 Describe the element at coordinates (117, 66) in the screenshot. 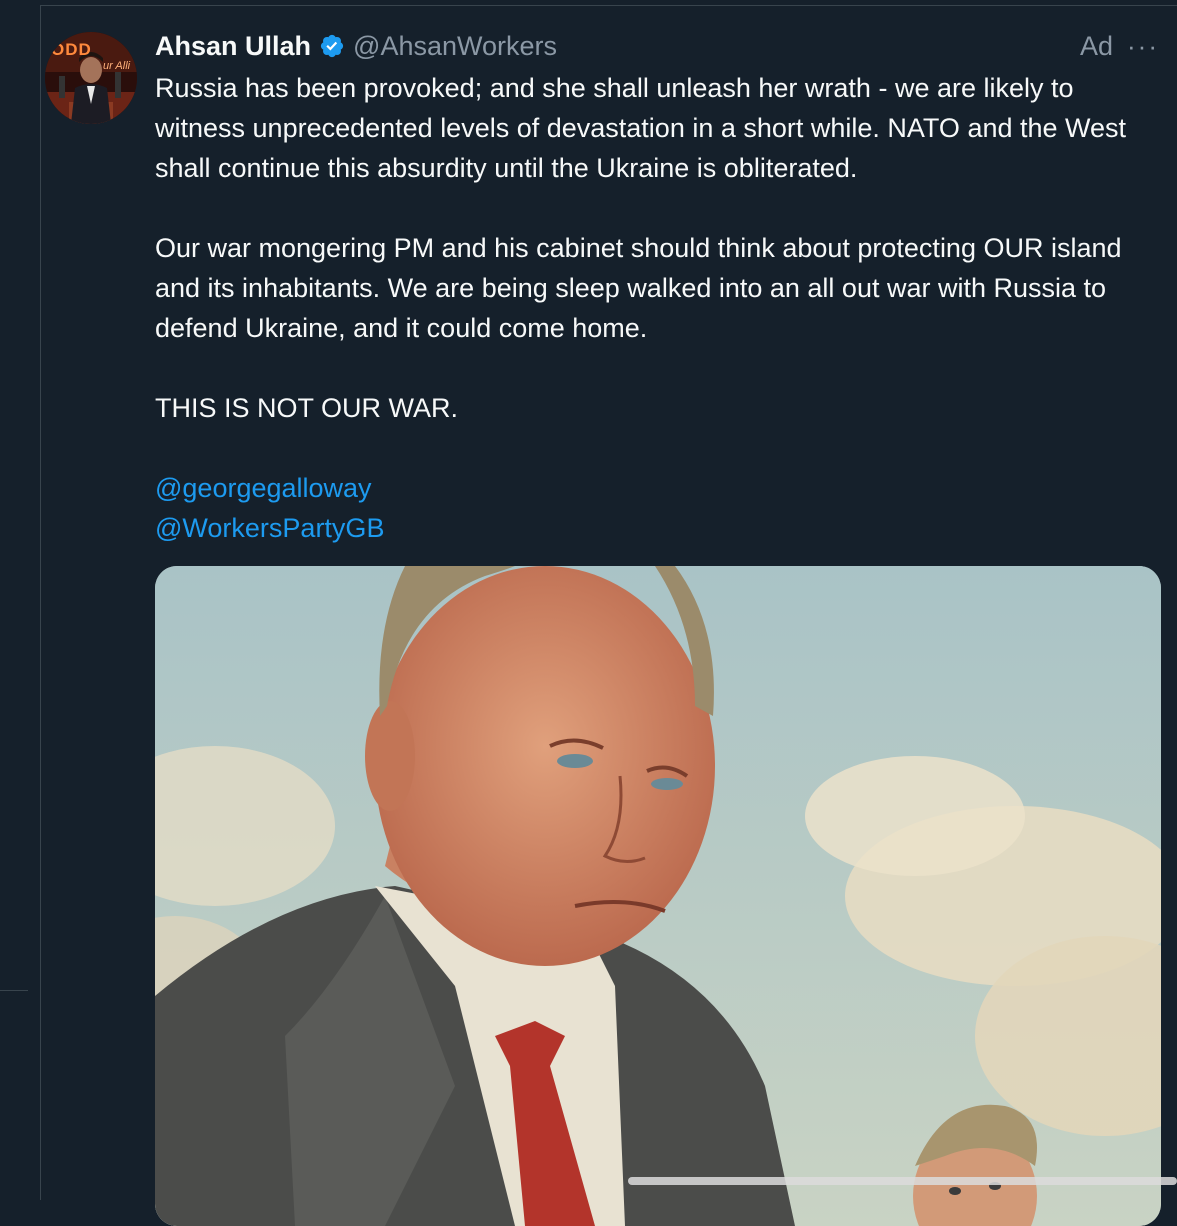

I see `avatar-logo-subtext: ur Alli` at that location.